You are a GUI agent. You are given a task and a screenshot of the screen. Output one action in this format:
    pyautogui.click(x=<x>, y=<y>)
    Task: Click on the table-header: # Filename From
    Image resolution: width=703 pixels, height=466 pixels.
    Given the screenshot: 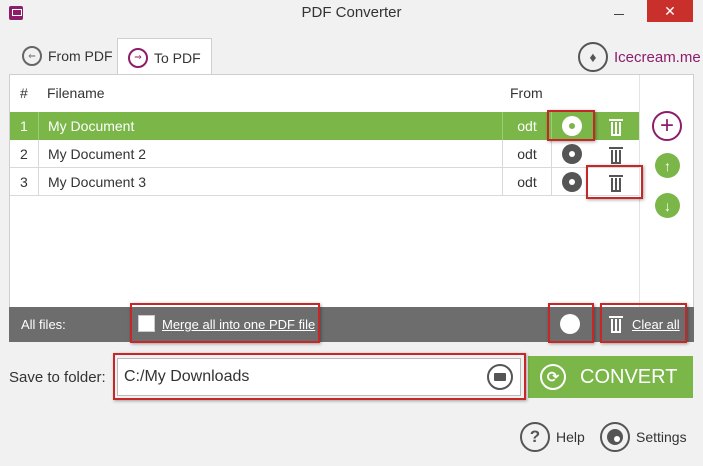 What is the action you would take?
    pyautogui.click(x=325, y=96)
    